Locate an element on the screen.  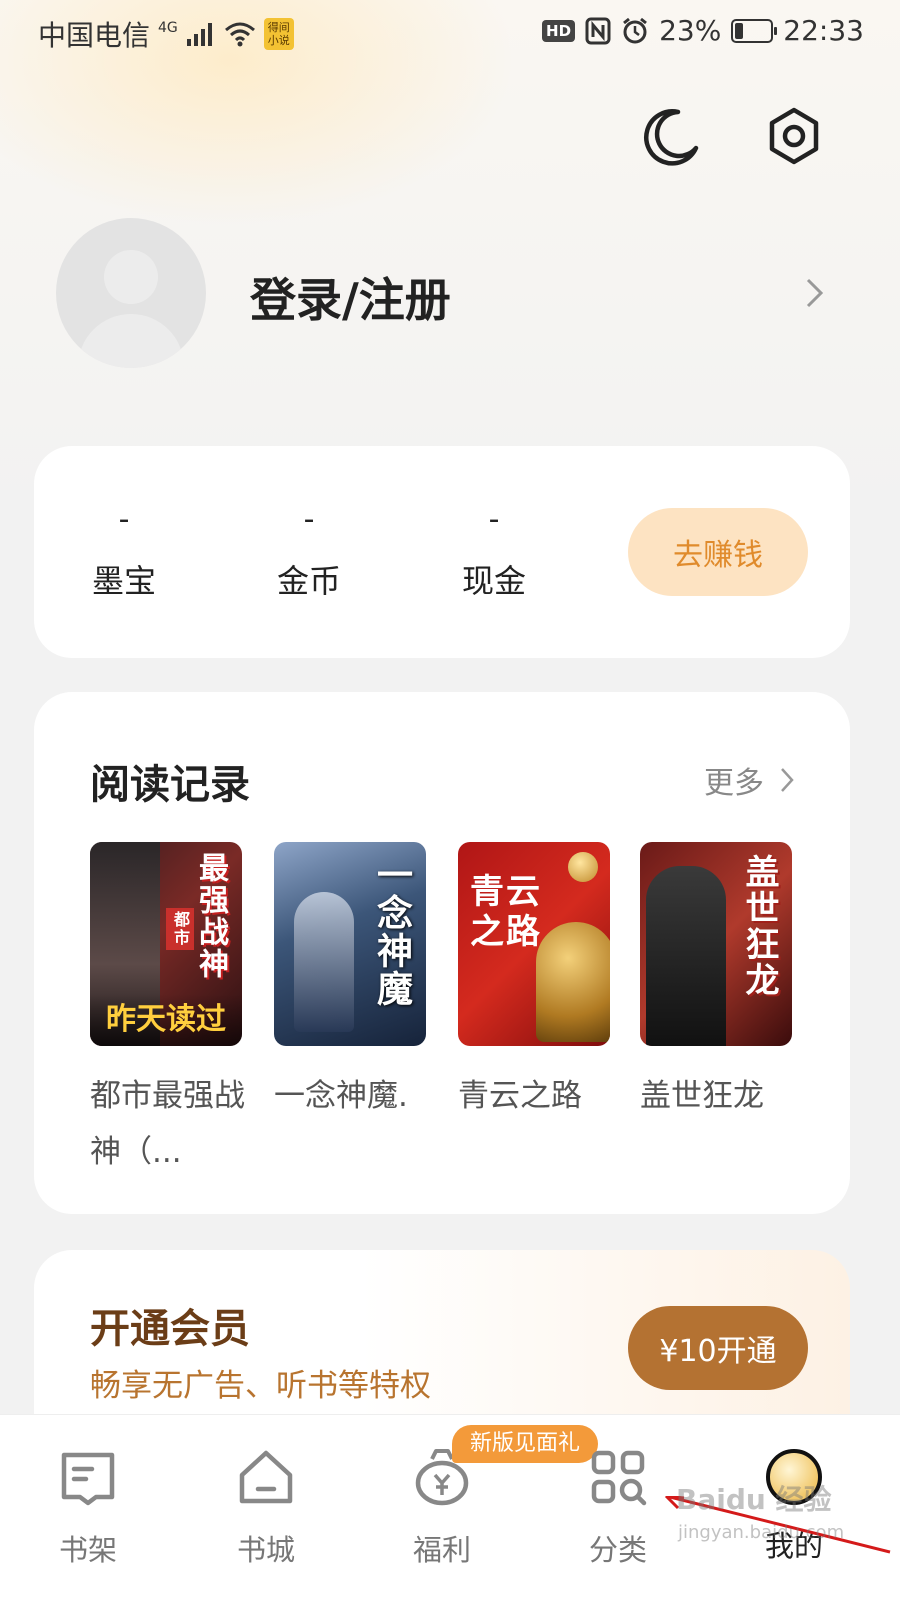
stat-coins: - 金币 is located at coordinates (309, 552).